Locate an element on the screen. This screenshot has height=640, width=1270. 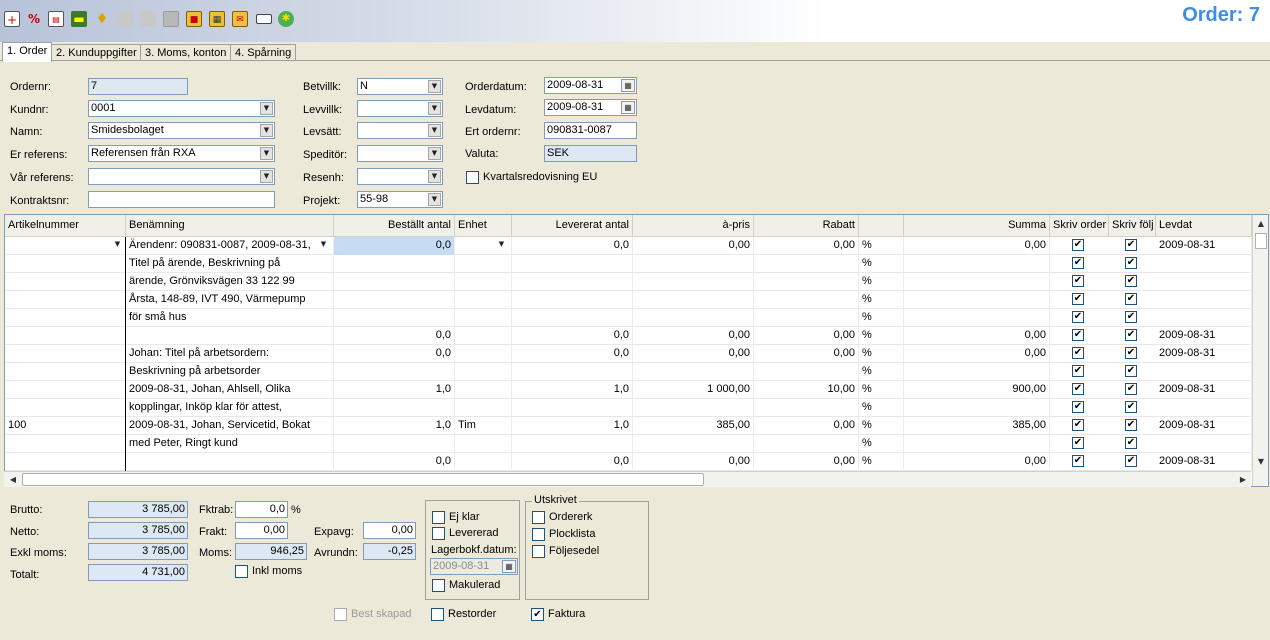
new-document-icon: + is located at coordinates (12, 19).